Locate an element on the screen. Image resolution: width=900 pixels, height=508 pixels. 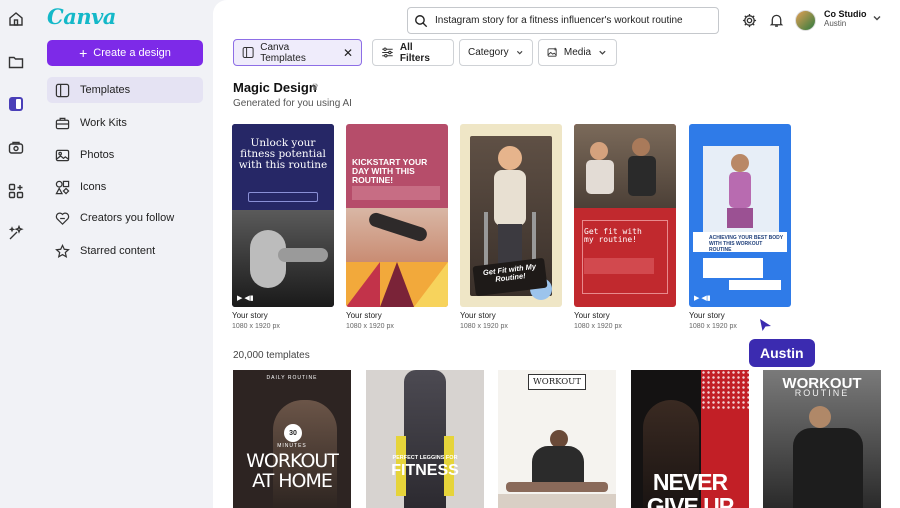
sidebar-item-label: Creators you follow is located at coordinates (127, 218).